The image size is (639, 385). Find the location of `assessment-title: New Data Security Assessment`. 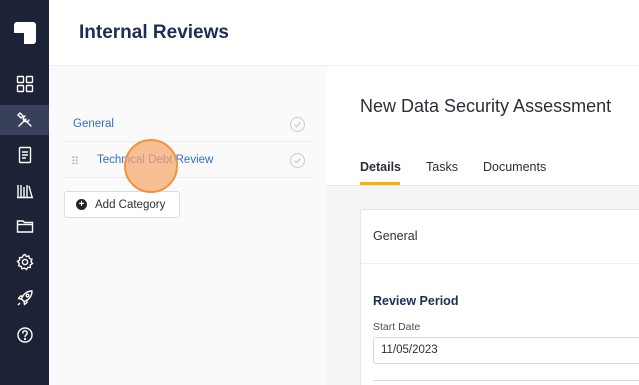

assessment-title: New Data Security Assessment is located at coordinates (486, 106).